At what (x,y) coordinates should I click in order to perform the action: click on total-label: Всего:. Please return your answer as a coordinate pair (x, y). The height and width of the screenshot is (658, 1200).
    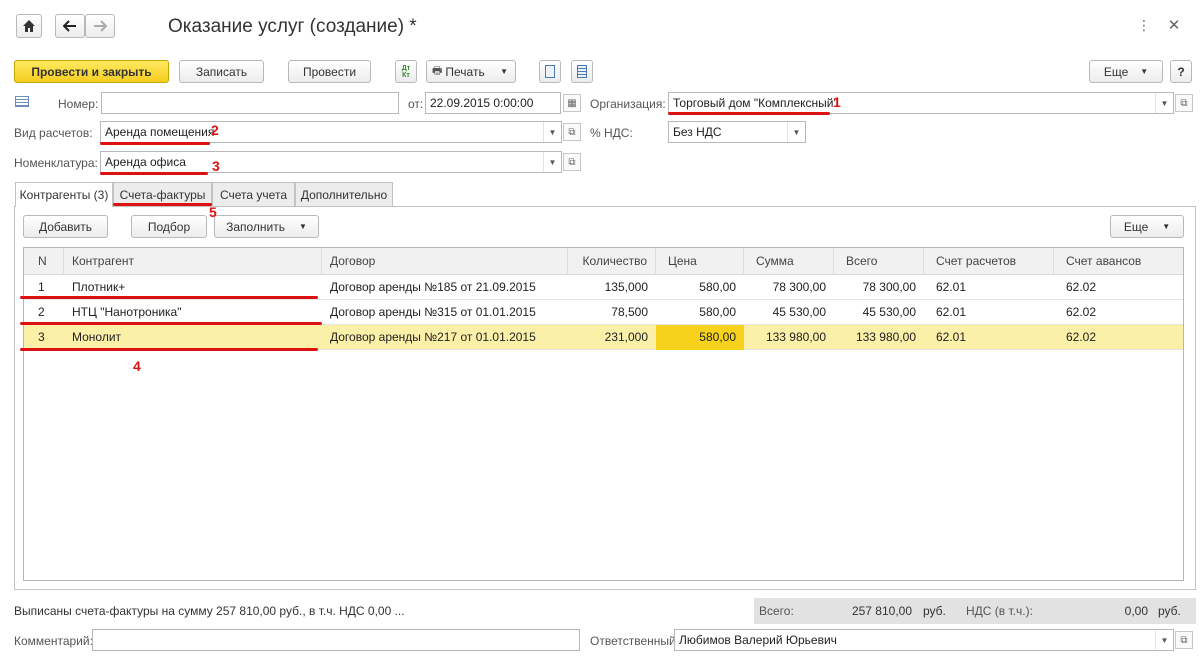
    Looking at the image, I should click on (776, 611).